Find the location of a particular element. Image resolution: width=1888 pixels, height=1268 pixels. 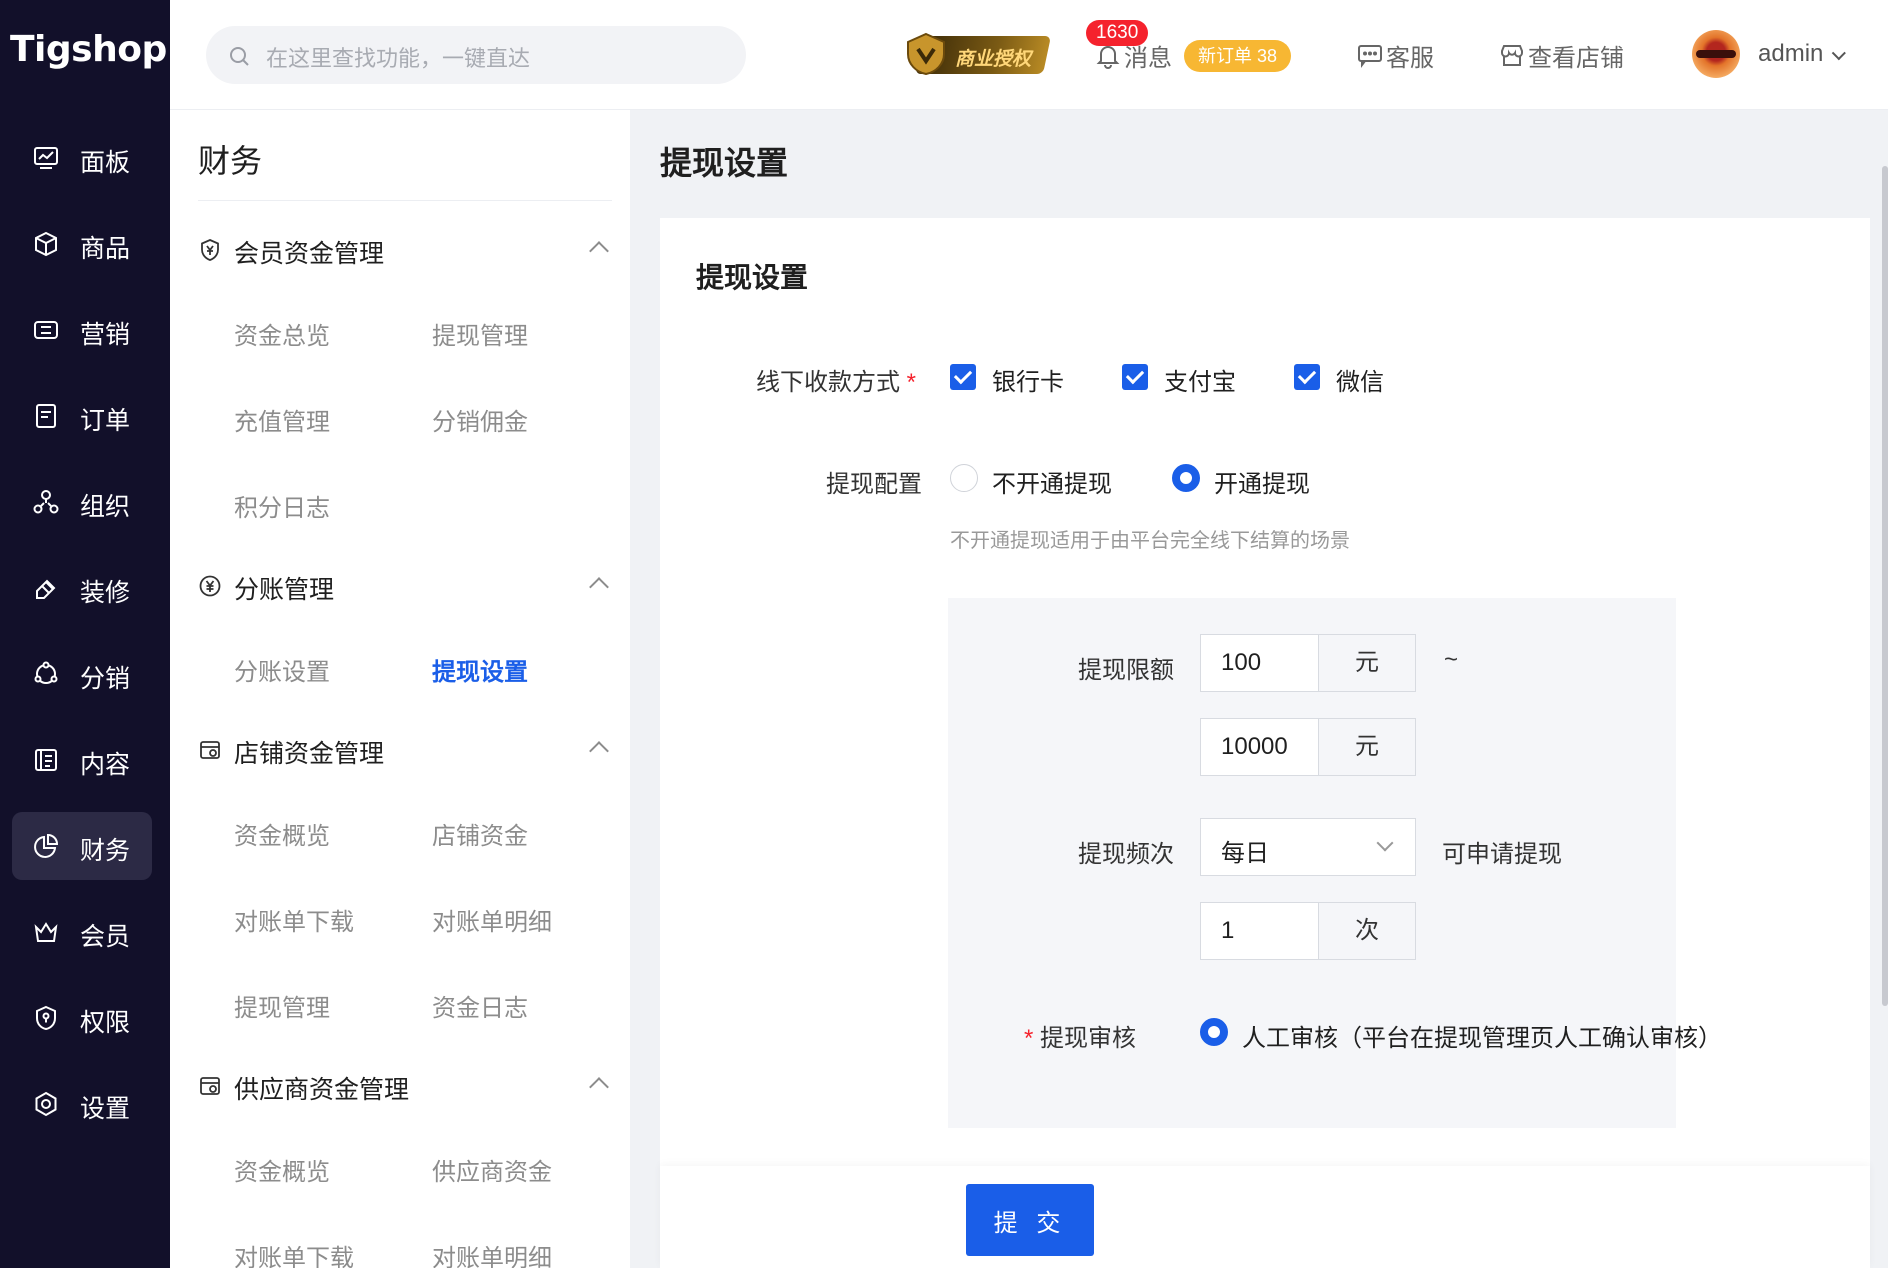

offline-methods-label: 线下收款方式 * is located at coordinates (836, 382).